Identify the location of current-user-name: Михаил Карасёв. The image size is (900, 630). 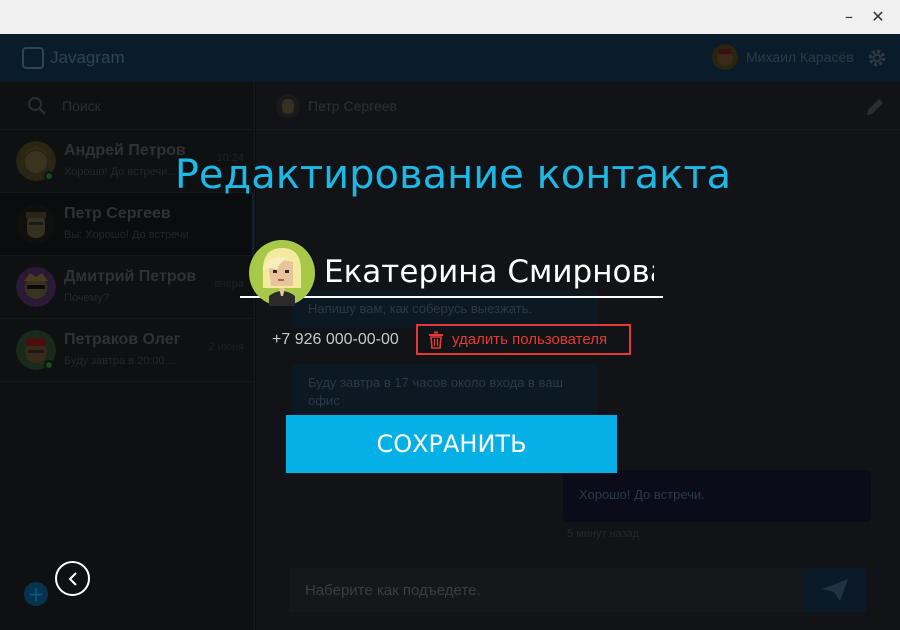
(800, 57).